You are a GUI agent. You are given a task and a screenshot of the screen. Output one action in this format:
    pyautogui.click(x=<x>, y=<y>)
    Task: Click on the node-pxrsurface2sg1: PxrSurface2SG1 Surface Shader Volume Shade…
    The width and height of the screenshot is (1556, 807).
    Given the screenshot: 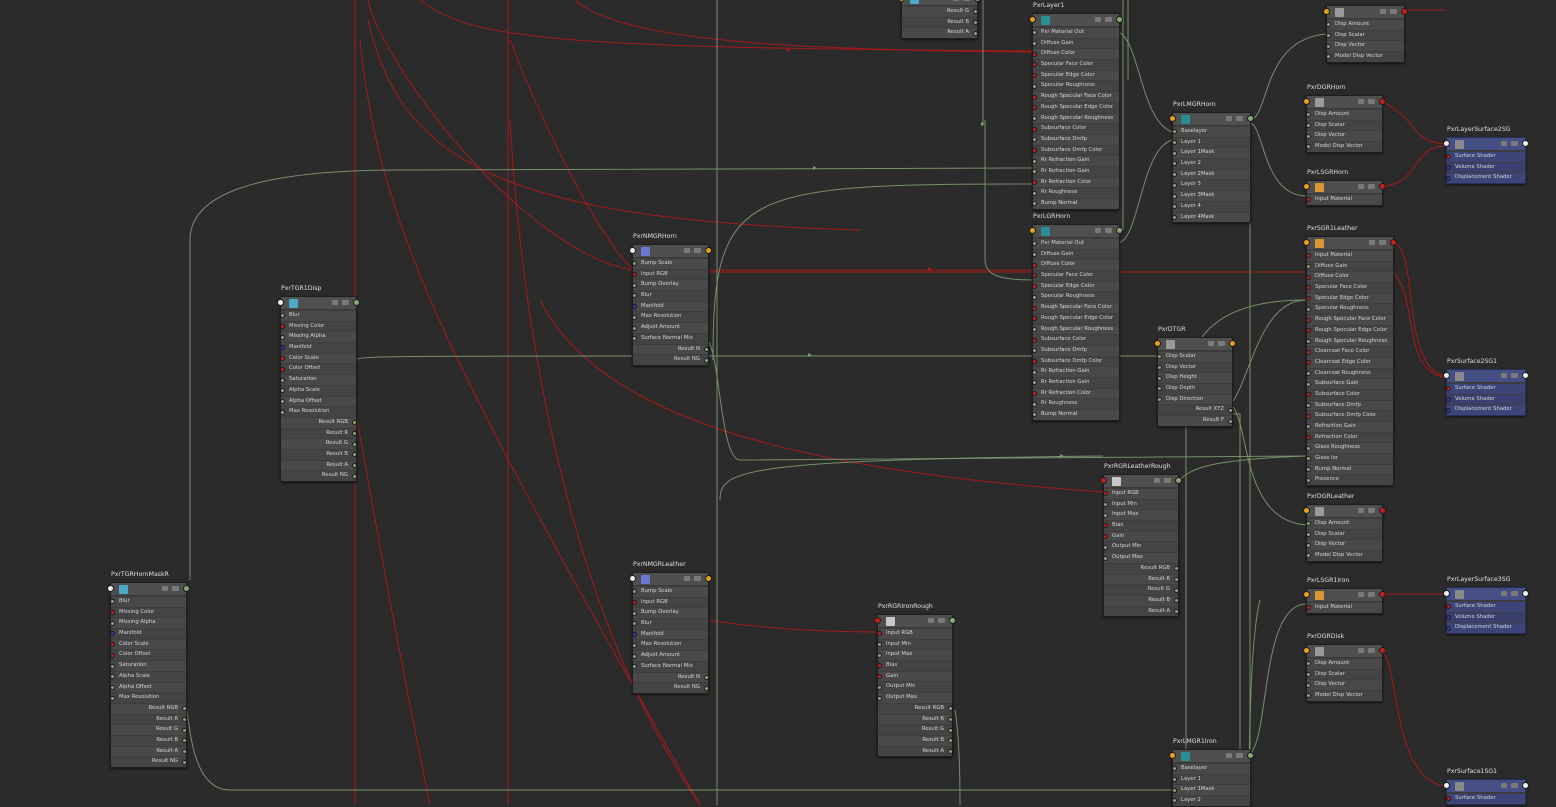 What is the action you would take?
    pyautogui.click(x=1486, y=387)
    